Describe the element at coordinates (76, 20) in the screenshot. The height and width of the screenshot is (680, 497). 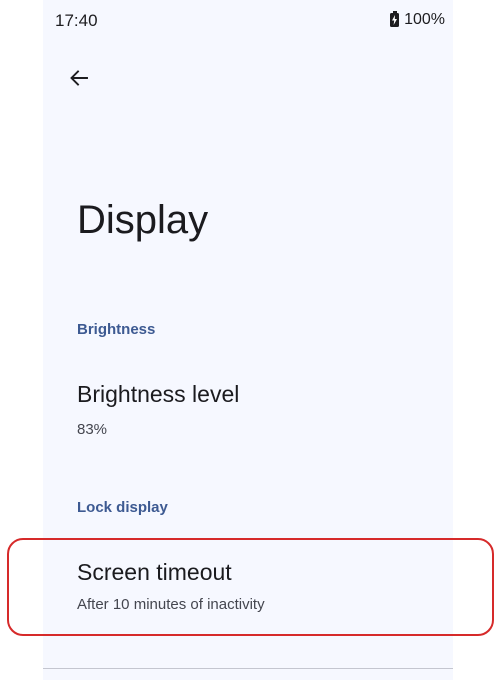
I see `status-time: 17:40` at that location.